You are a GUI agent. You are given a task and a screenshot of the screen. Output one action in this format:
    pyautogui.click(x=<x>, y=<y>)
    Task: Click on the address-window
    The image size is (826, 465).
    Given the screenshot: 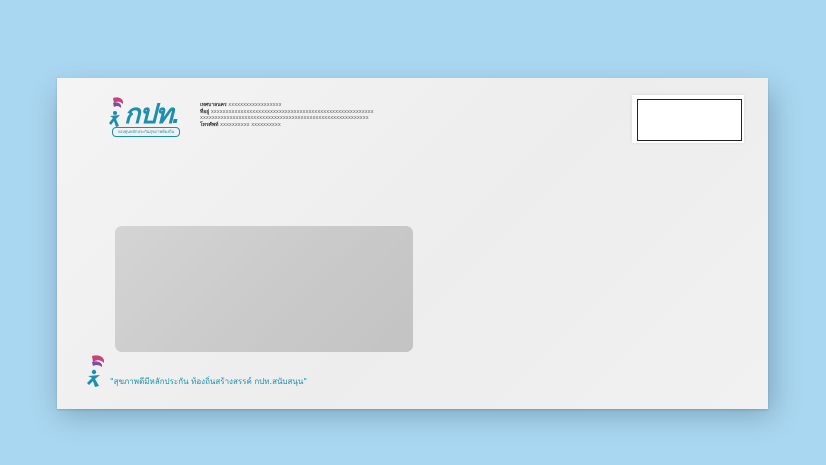 What is the action you would take?
    pyautogui.click(x=264, y=289)
    